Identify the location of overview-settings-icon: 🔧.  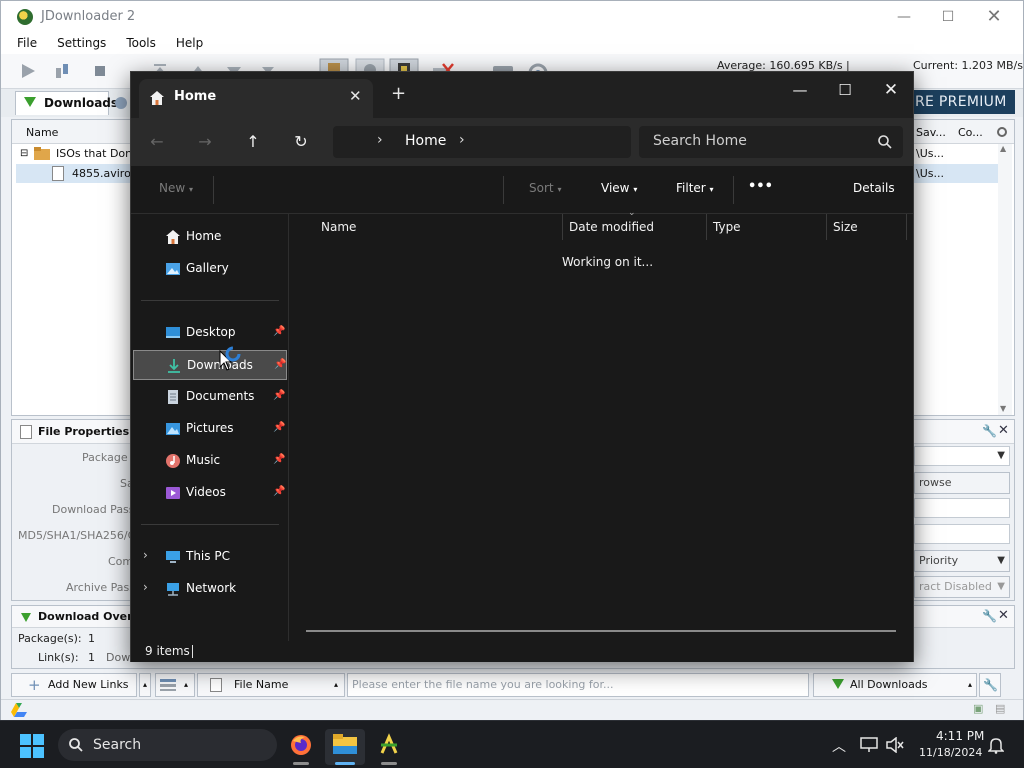
(989, 616).